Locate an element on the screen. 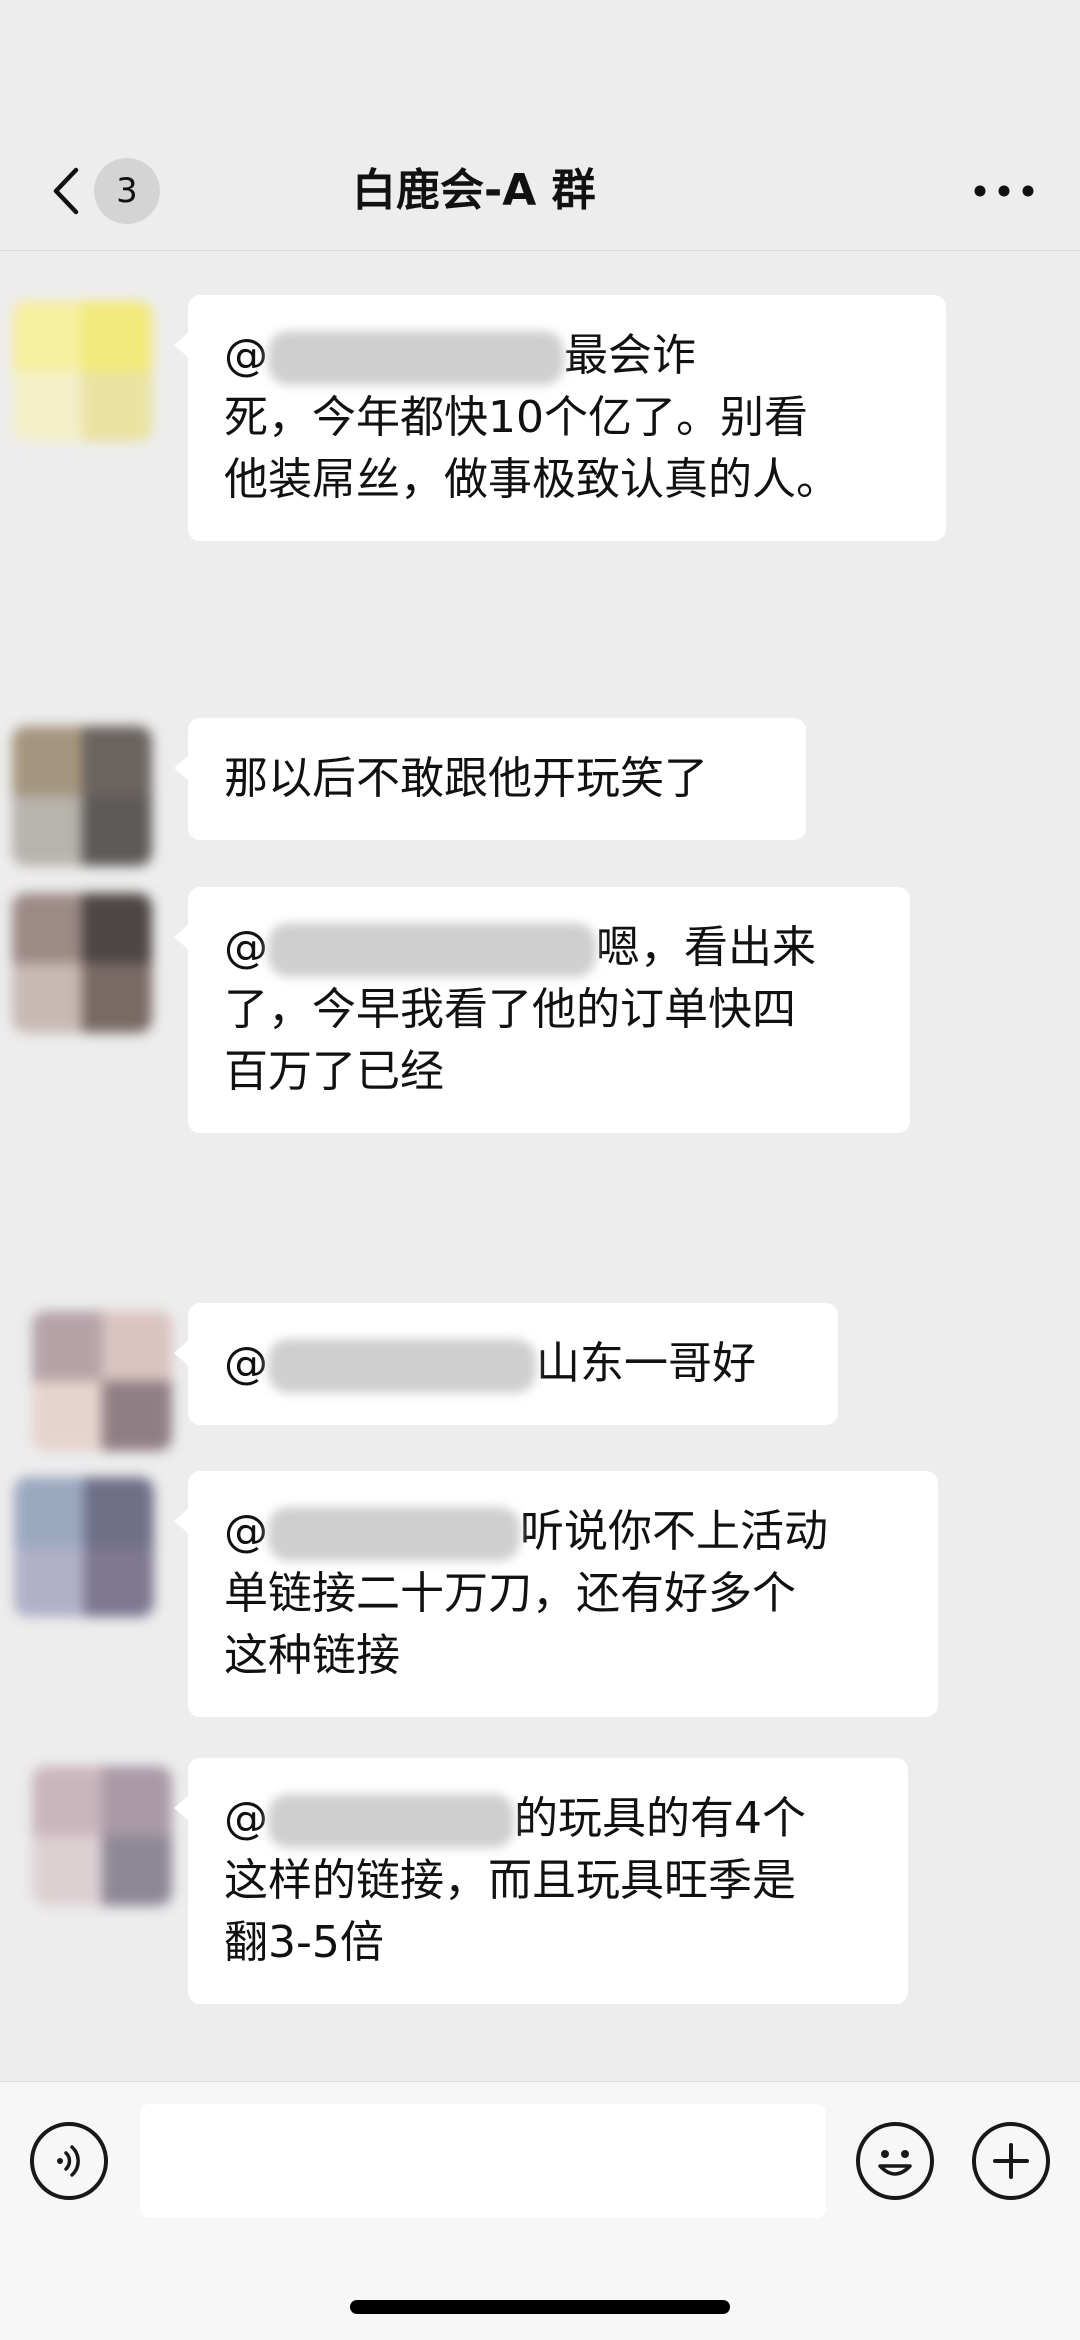 Image resolution: width=1080 pixels, height=2340 pixels. voice-icon is located at coordinates (68, 2161).